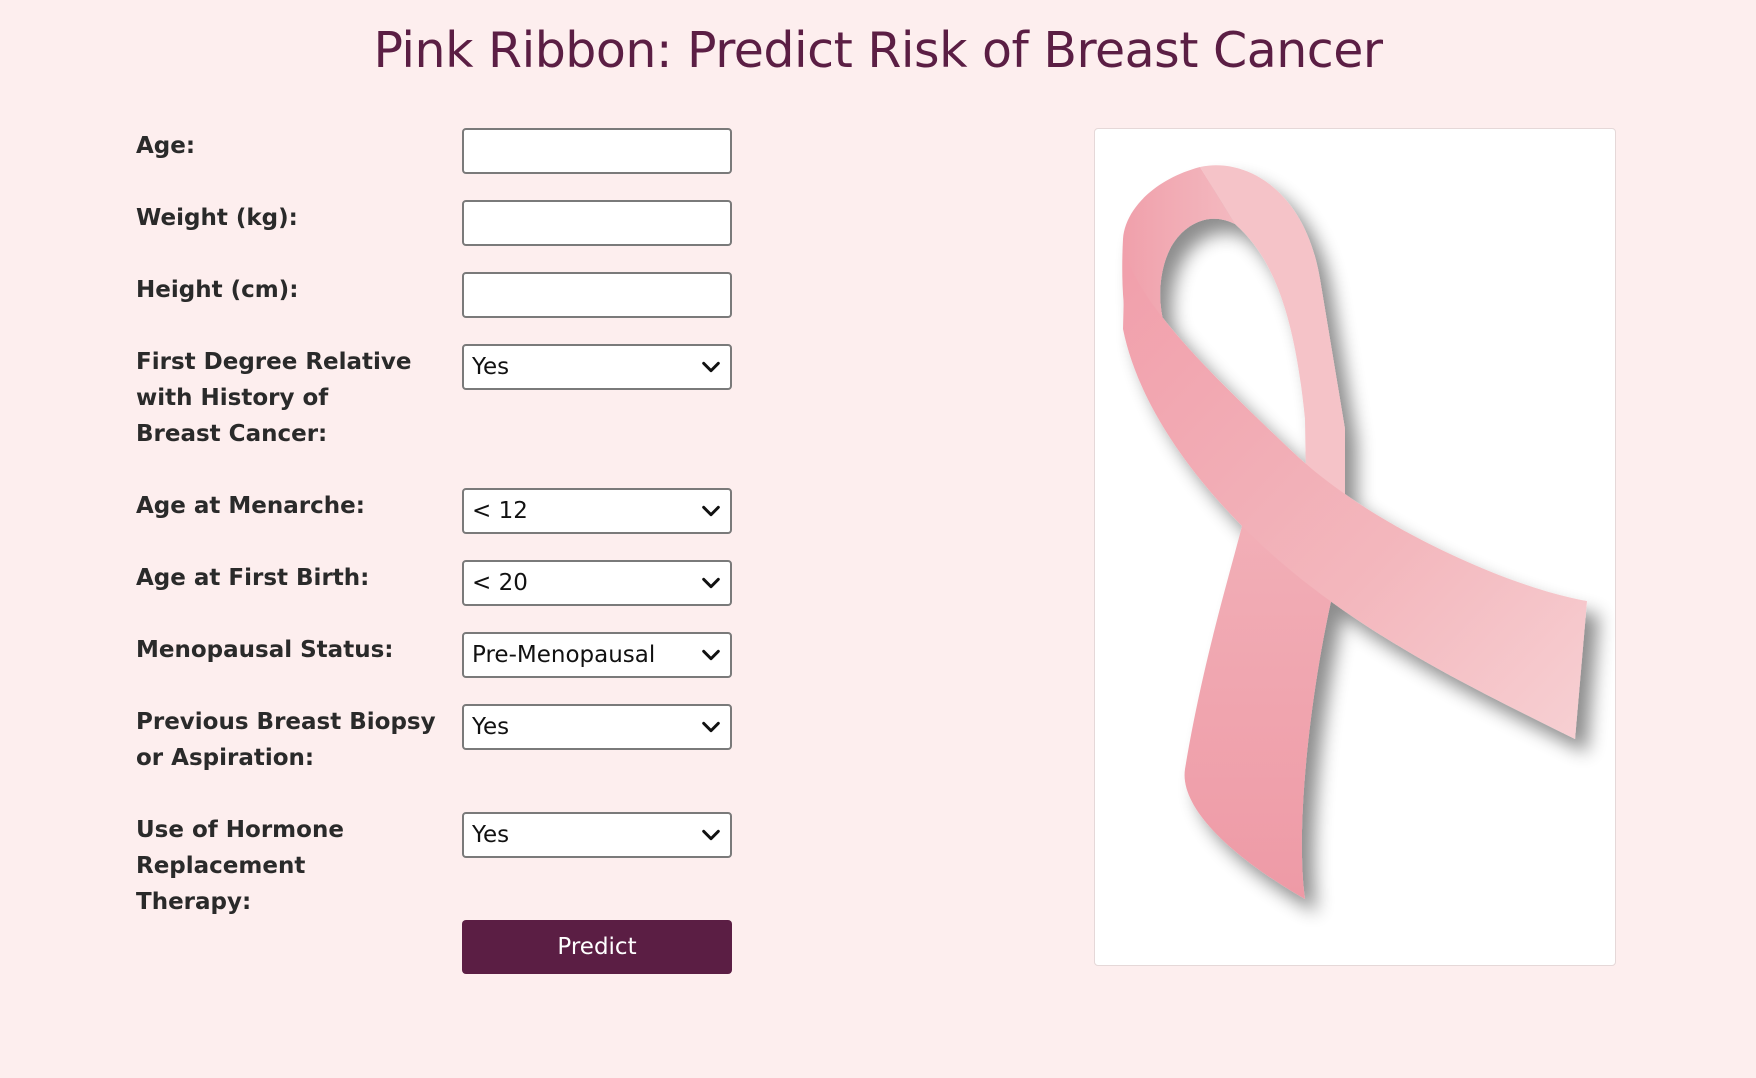 The image size is (1756, 1078). Describe the element at coordinates (253, 578) in the screenshot. I see `first-birth-label: Age at First Birth:` at that location.